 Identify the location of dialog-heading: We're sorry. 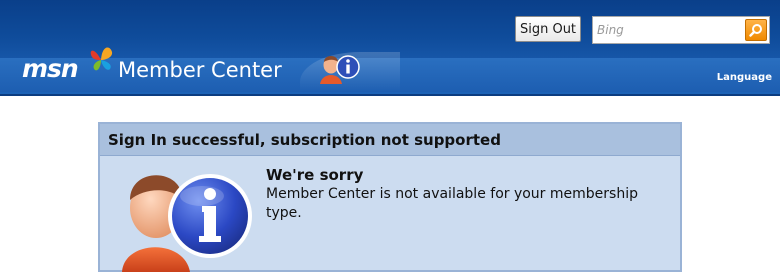
(315, 175).